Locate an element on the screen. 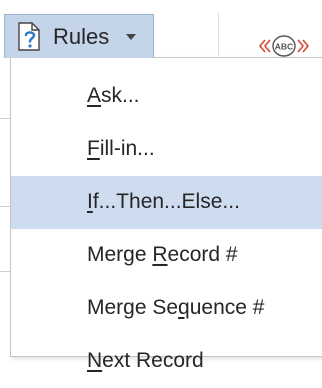  ribbon-divider is located at coordinates (218, 34).